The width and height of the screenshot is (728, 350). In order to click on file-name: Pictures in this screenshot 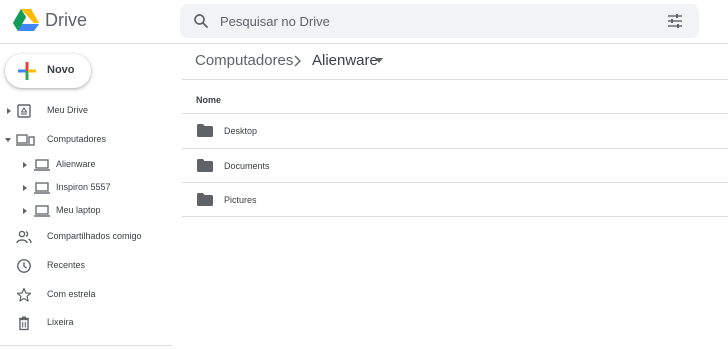, I will do `click(240, 200)`.